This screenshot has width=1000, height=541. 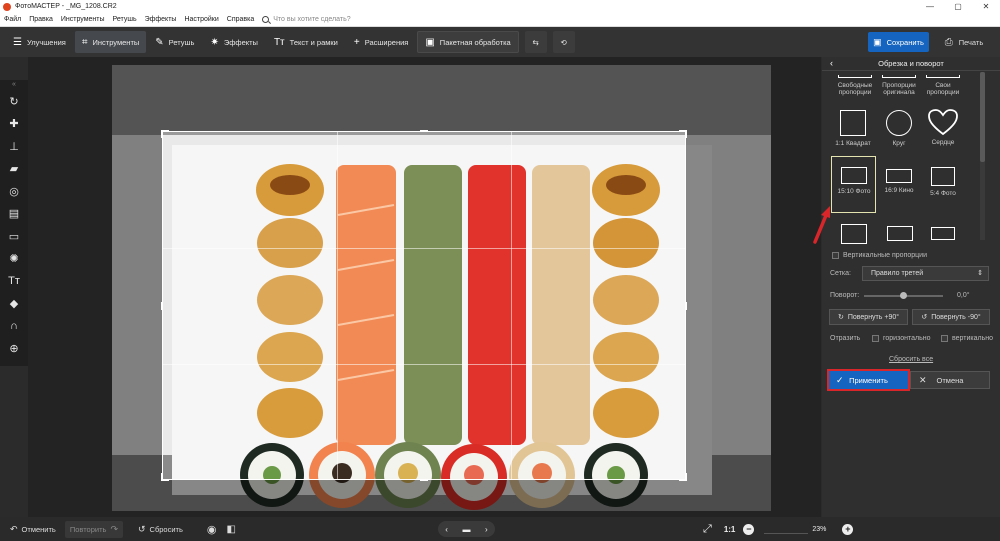 What do you see at coordinates (831, 63) in the screenshot?
I see `back-arrow-icon: ‹` at bounding box center [831, 63].